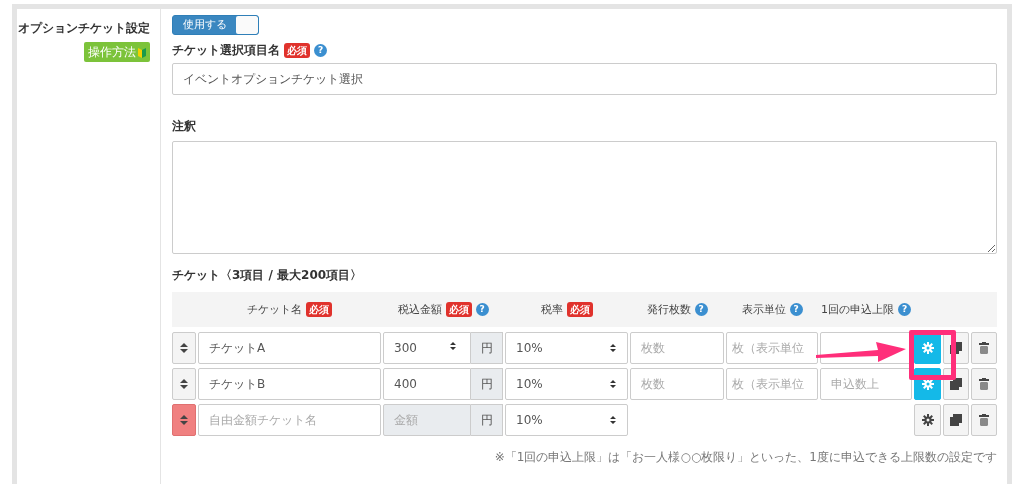 This screenshot has height=484, width=1024. Describe the element at coordinates (419, 309) in the screenshot. I see `column-header: 税込金額` at that location.